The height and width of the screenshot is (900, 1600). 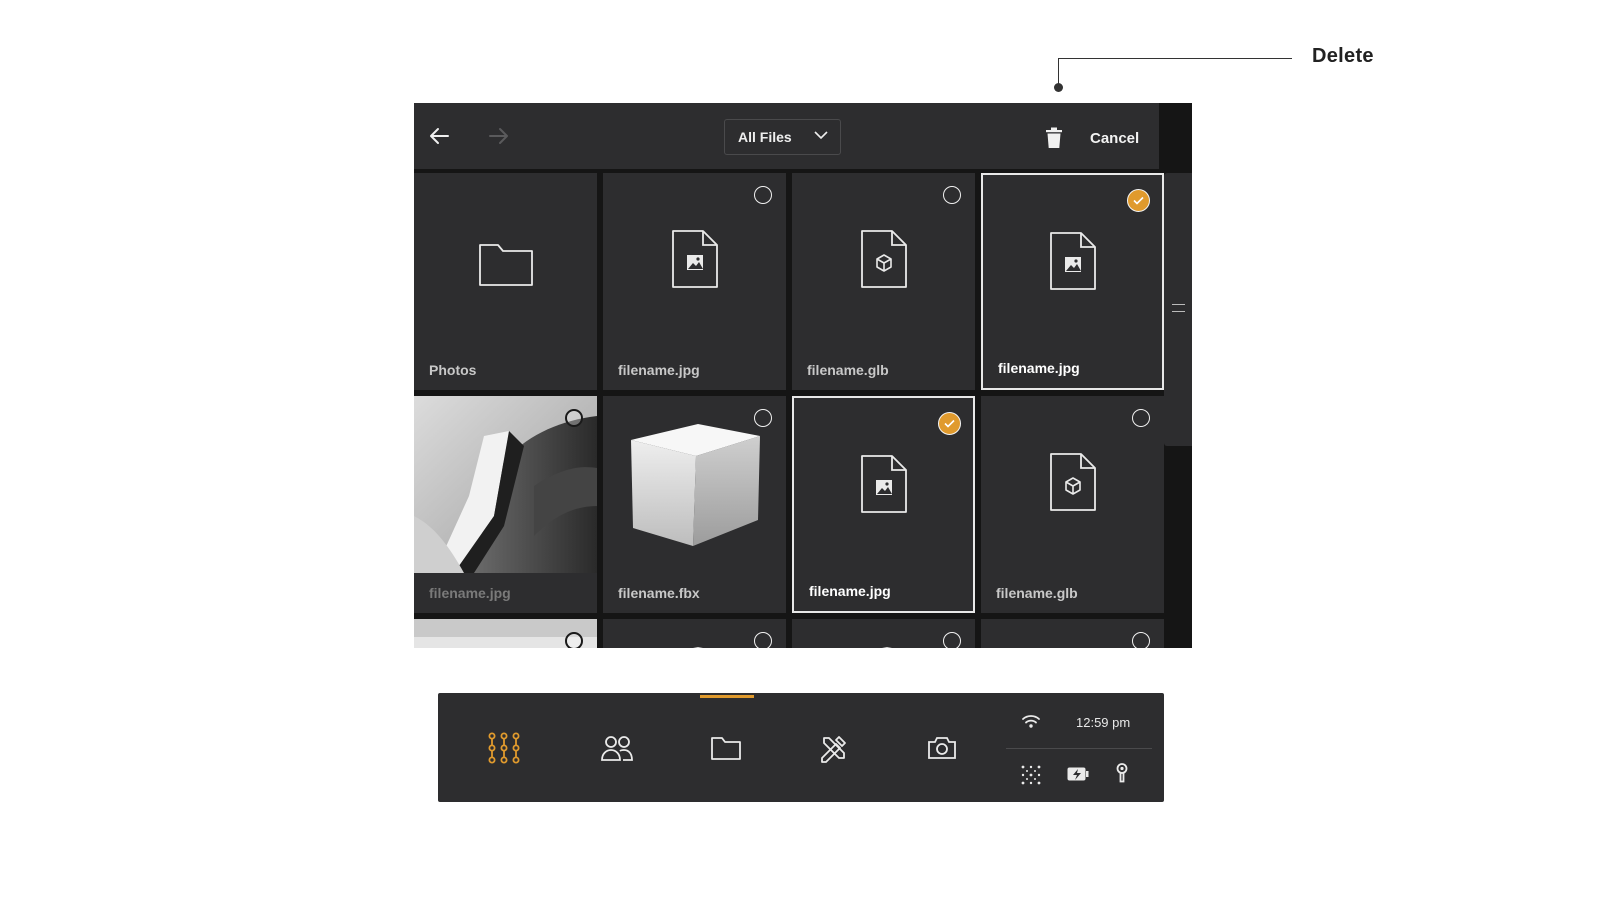 I want to click on dock-people-button, so click(x=617, y=748).